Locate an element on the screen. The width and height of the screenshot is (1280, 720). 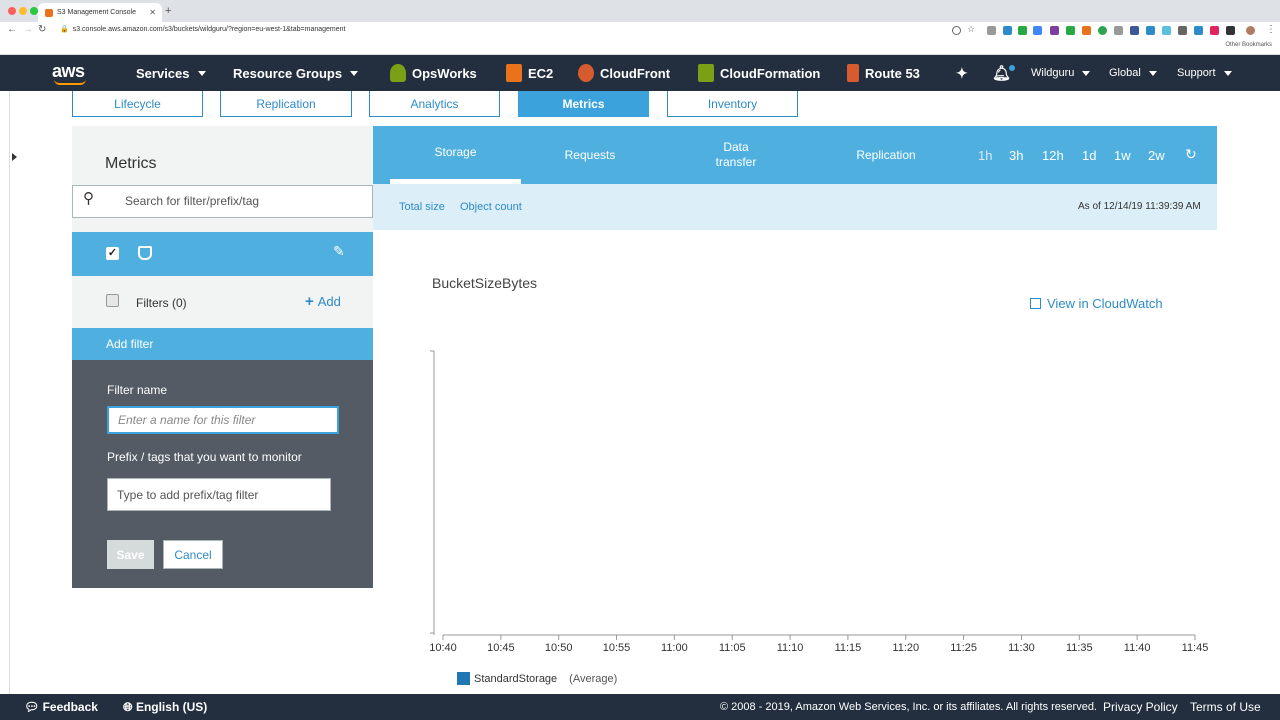
tab-storage: Storage is located at coordinates (455, 152).